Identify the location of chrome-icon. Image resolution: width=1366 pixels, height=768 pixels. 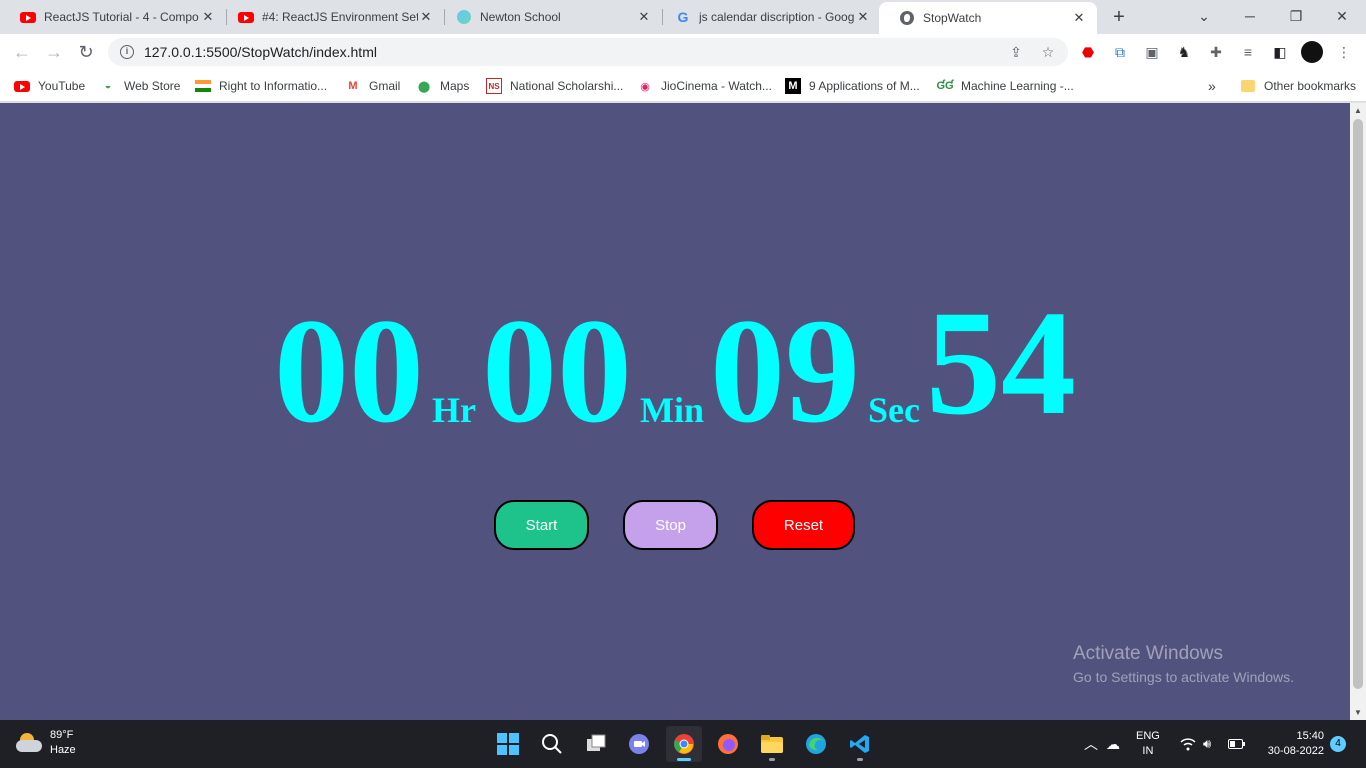
(684, 744).